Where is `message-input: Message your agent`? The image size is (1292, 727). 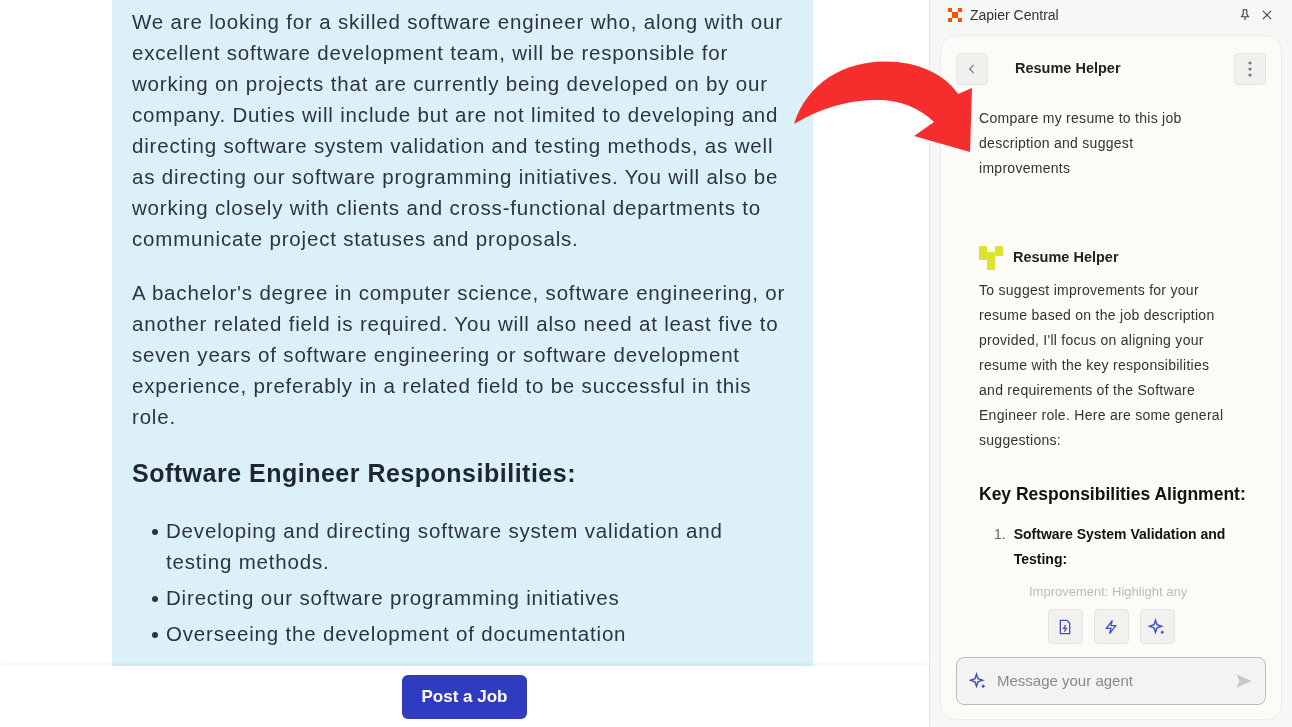 message-input: Message your agent is located at coordinates (1111, 681).